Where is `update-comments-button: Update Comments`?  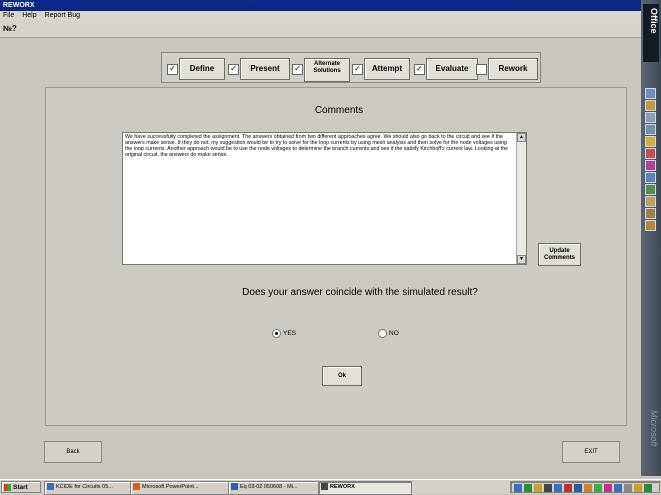
update-comments-button: Update Comments is located at coordinates (559, 254).